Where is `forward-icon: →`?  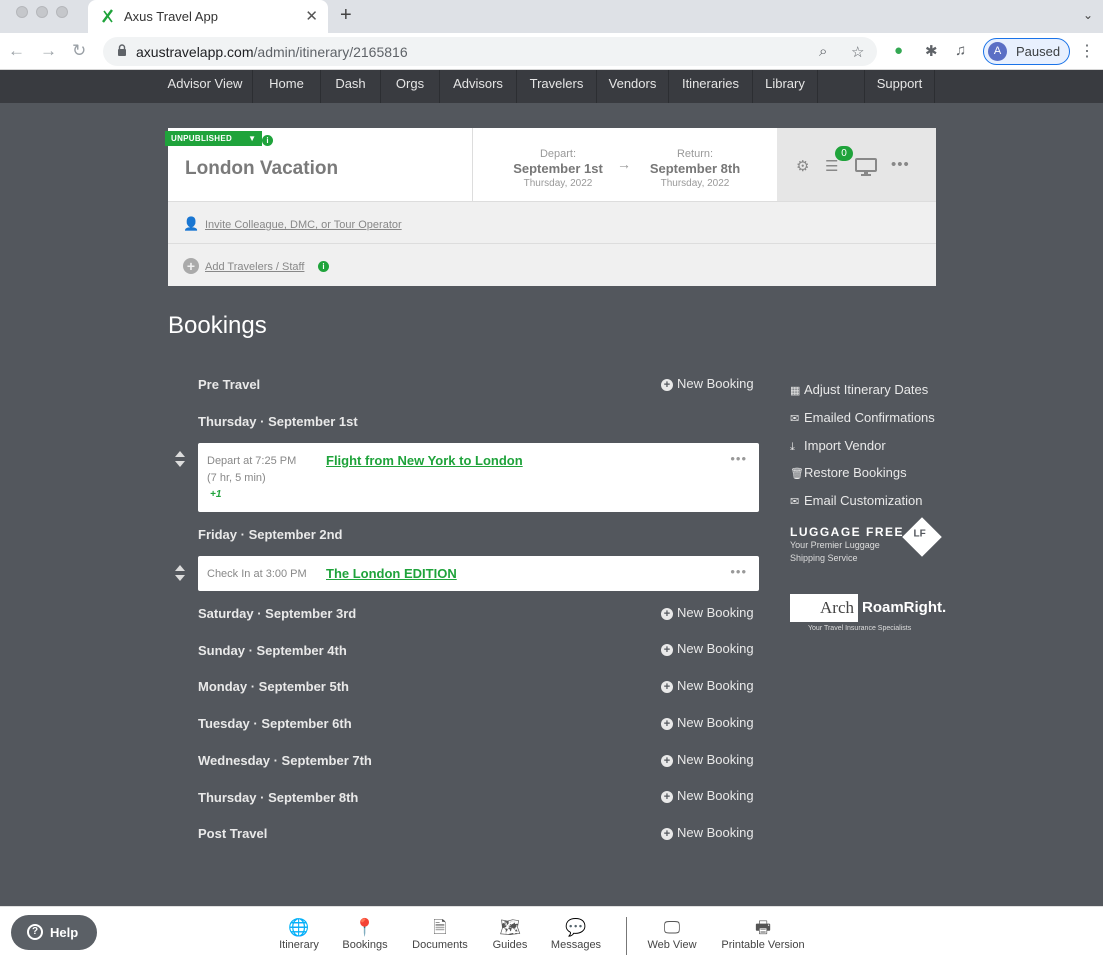 forward-icon: → is located at coordinates (48, 51).